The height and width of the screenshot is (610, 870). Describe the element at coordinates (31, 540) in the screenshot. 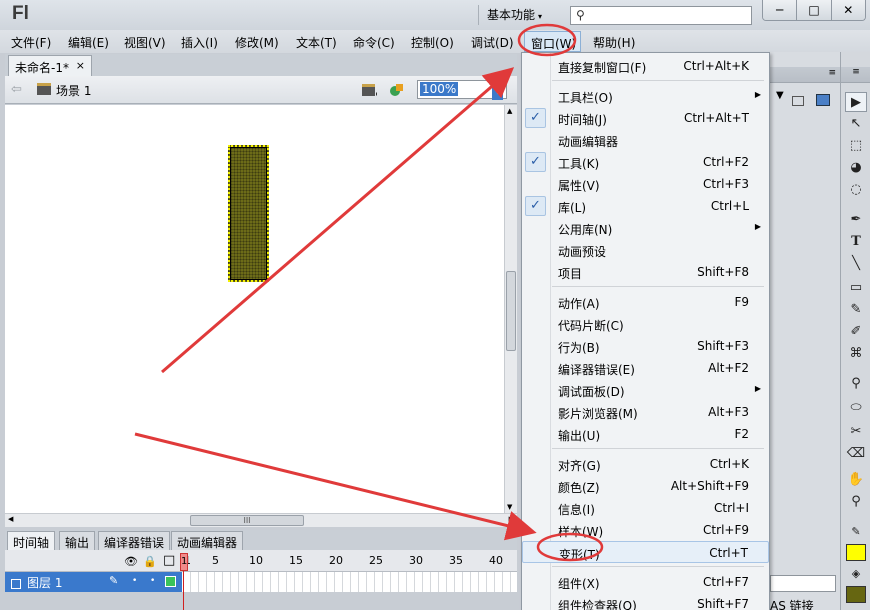

I see `tab-timeline: 时间轴` at that location.